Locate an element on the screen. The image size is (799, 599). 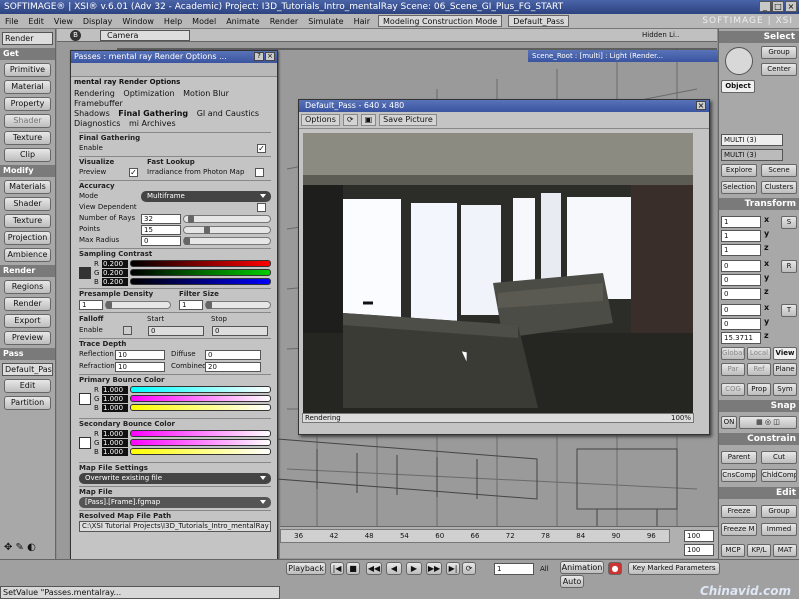
key-icon: ● is located at coordinates (615, 568).